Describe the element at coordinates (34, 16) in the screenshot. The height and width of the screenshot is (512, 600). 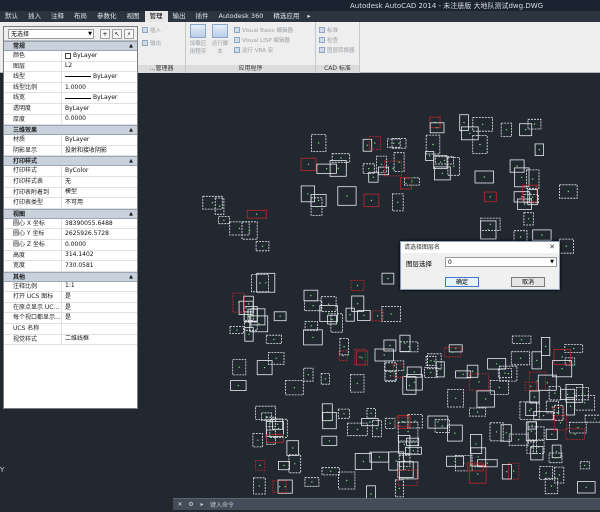
I see `tab-1: 插入` at that location.